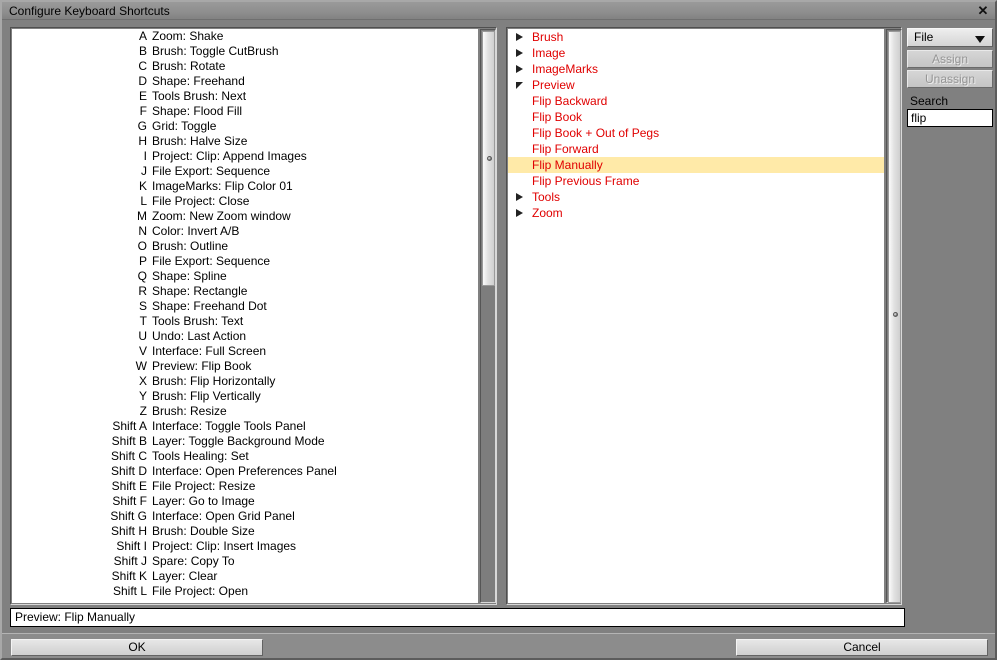 Image resolution: width=997 pixels, height=660 pixels. I want to click on command-tree-row: ImageMarks, so click(696, 69).